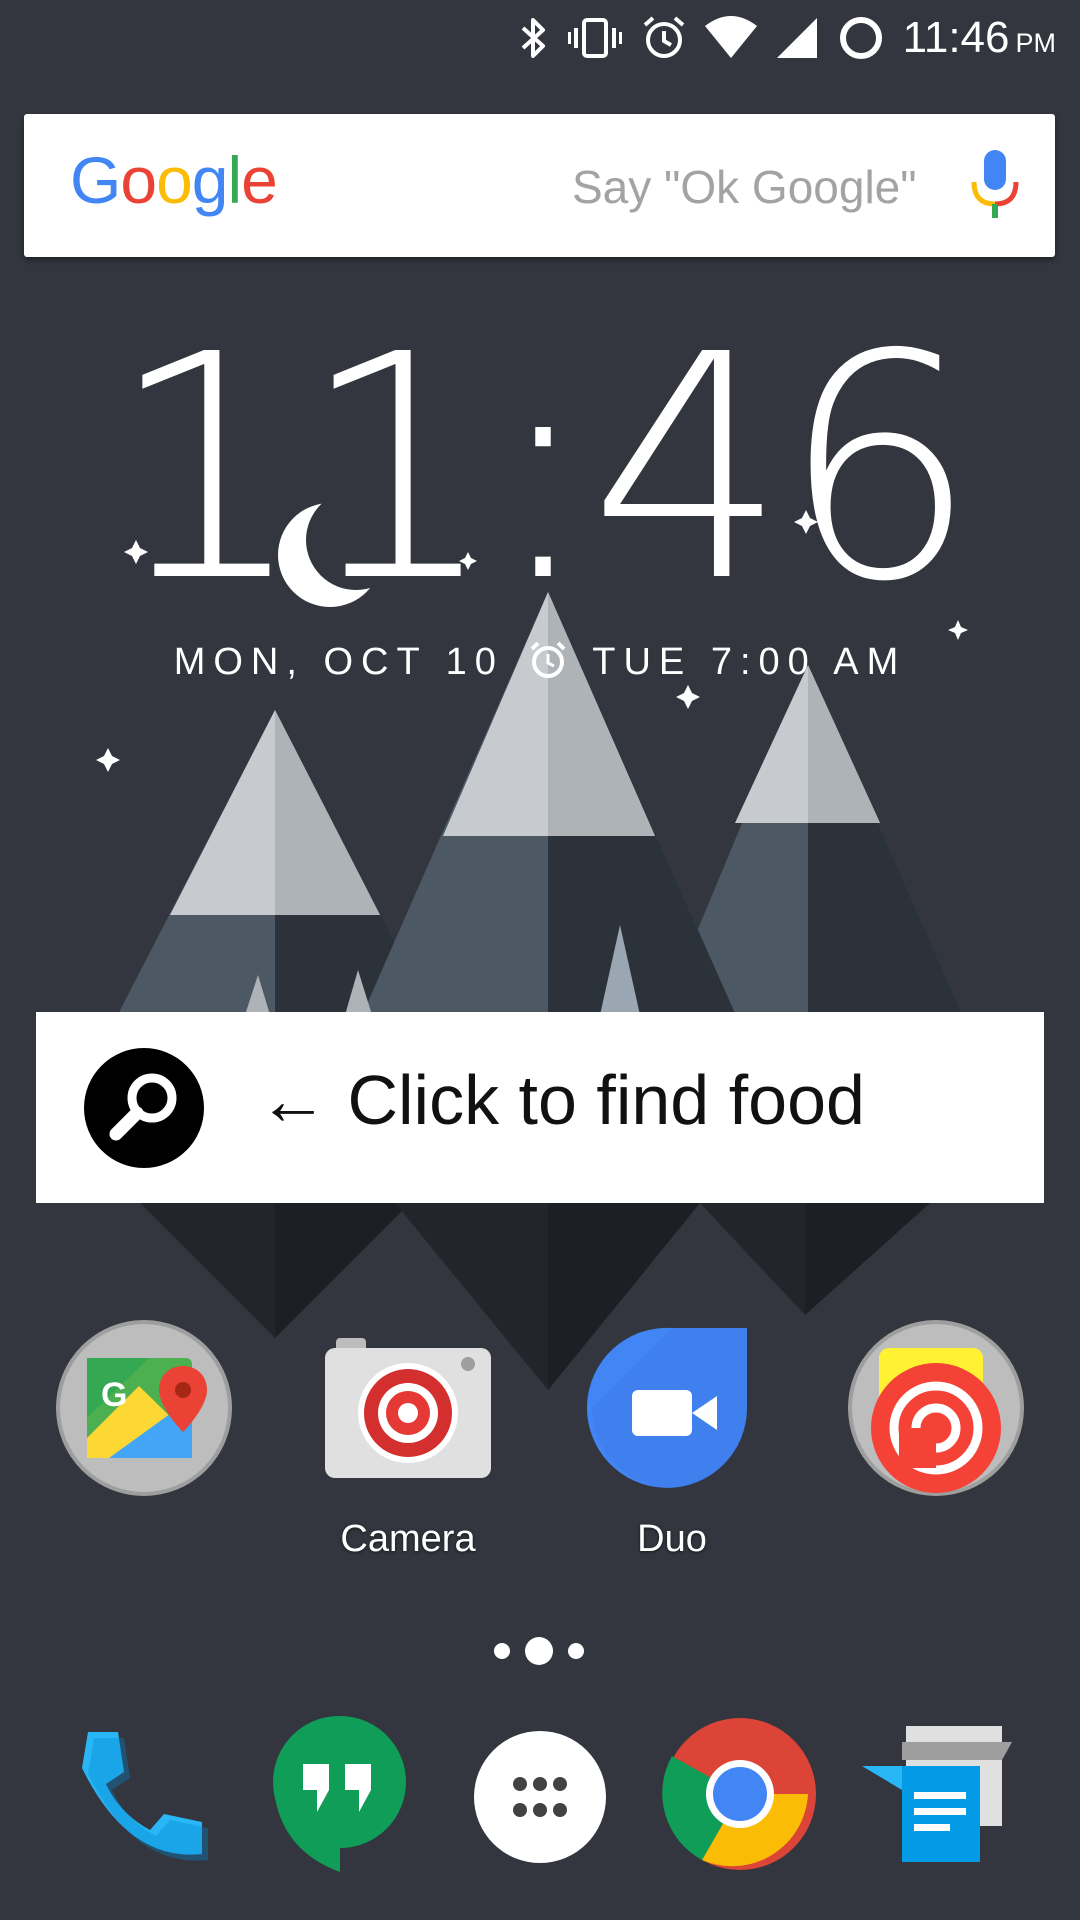 This screenshot has height=1920, width=1080. What do you see at coordinates (1036, 43) in the screenshot?
I see `status-ampm: PM` at bounding box center [1036, 43].